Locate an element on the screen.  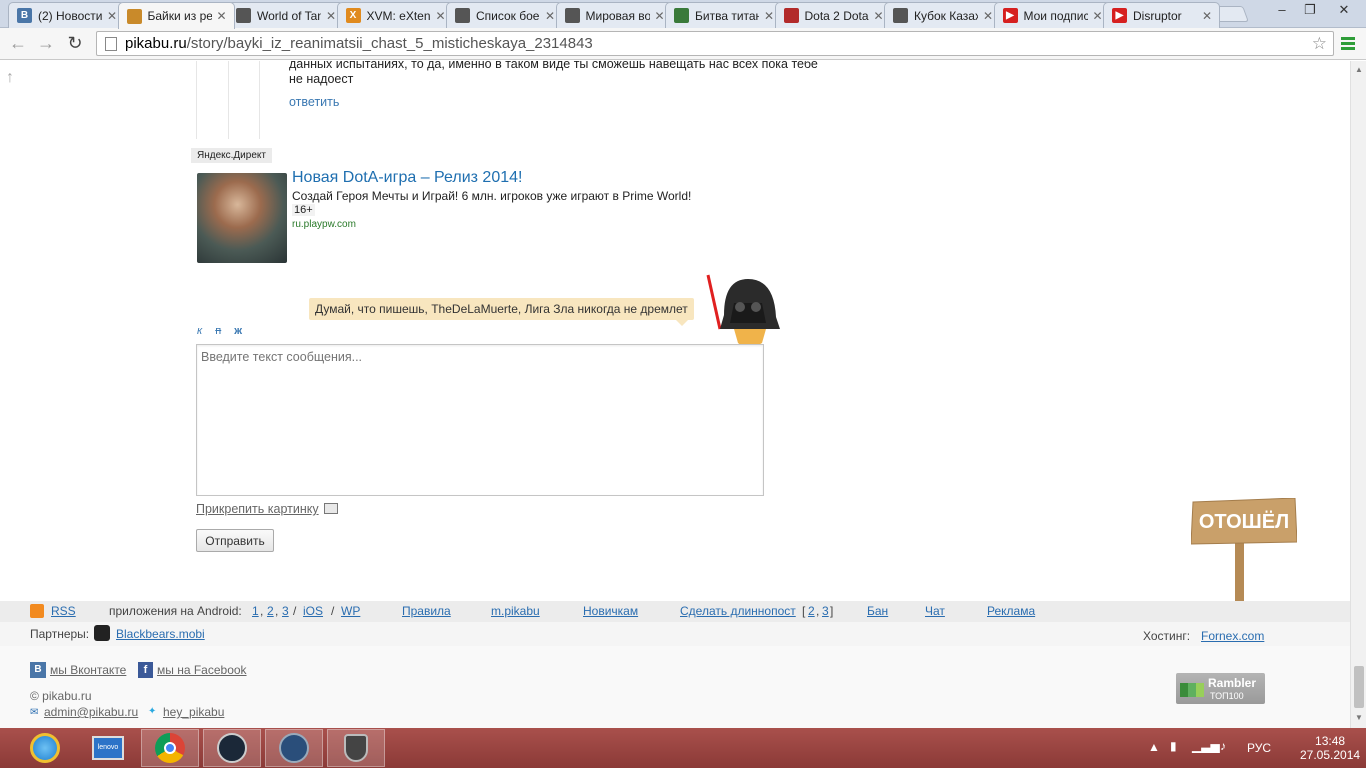
ad-title-link: Новая DotA-игра – Релиз 2014! is located at coordinates (407, 178).